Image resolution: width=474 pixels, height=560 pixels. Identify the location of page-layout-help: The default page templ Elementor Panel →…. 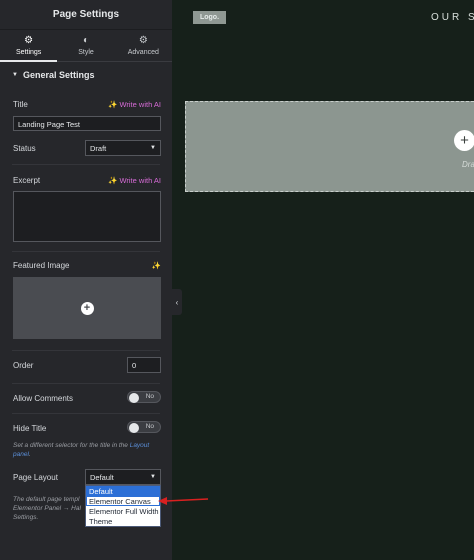
(48, 508).